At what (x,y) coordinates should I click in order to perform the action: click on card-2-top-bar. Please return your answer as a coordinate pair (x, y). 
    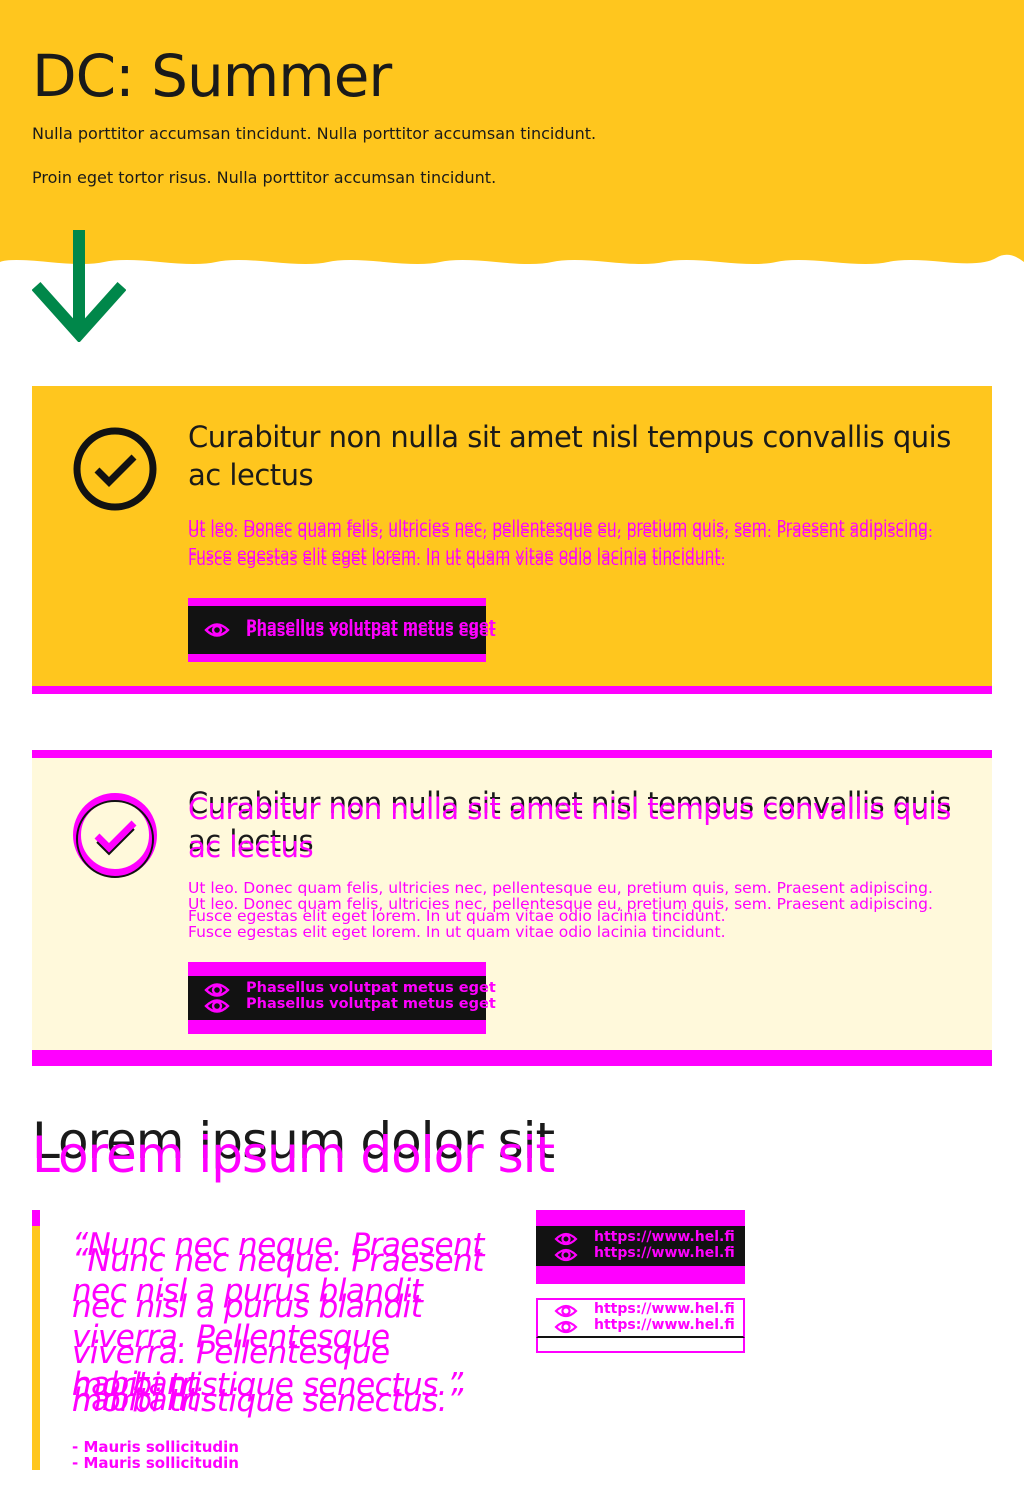
    Looking at the image, I should click on (512, 754).